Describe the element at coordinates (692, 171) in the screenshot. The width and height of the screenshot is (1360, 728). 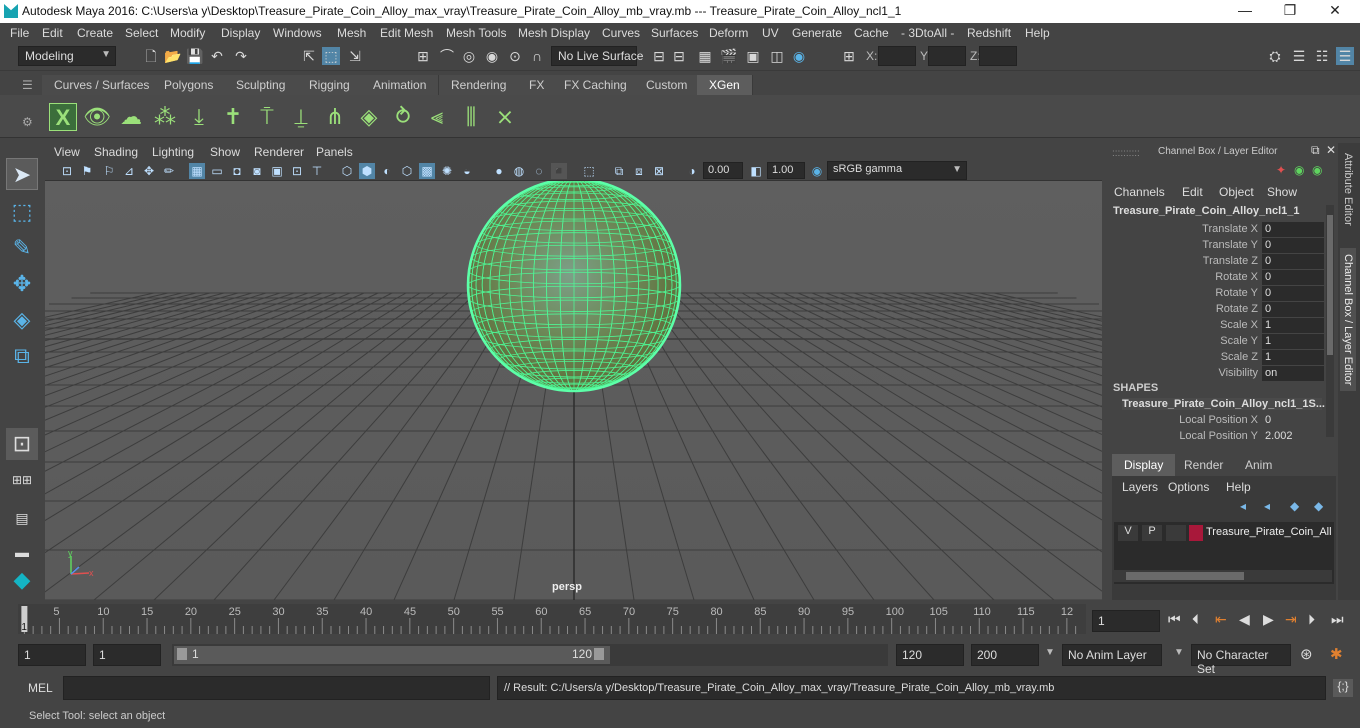
I see `exposure-icon: ◑` at that location.